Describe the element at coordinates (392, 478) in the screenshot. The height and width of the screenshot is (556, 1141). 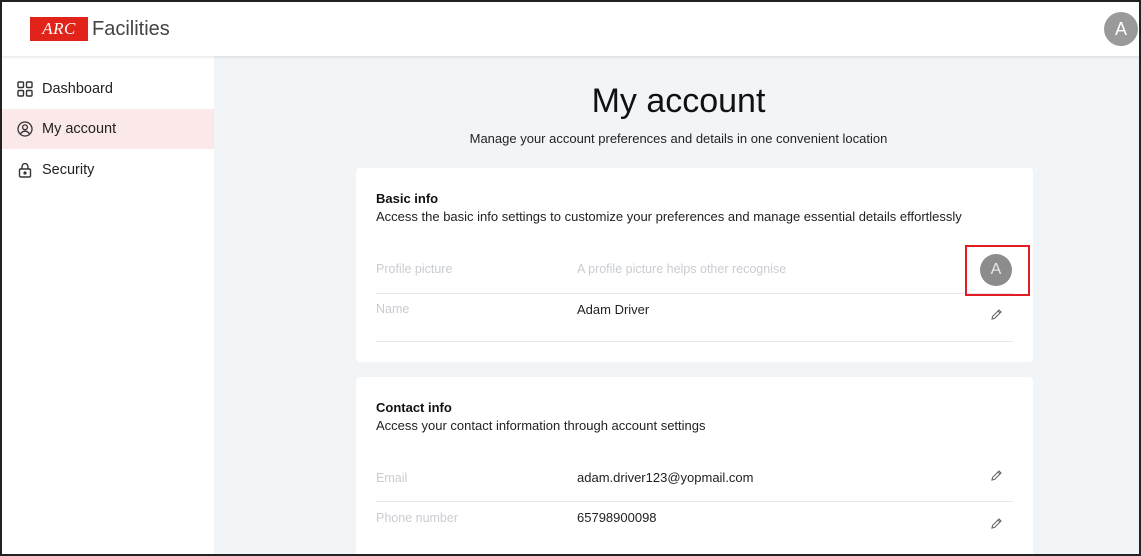
I see `email-label: Email` at that location.